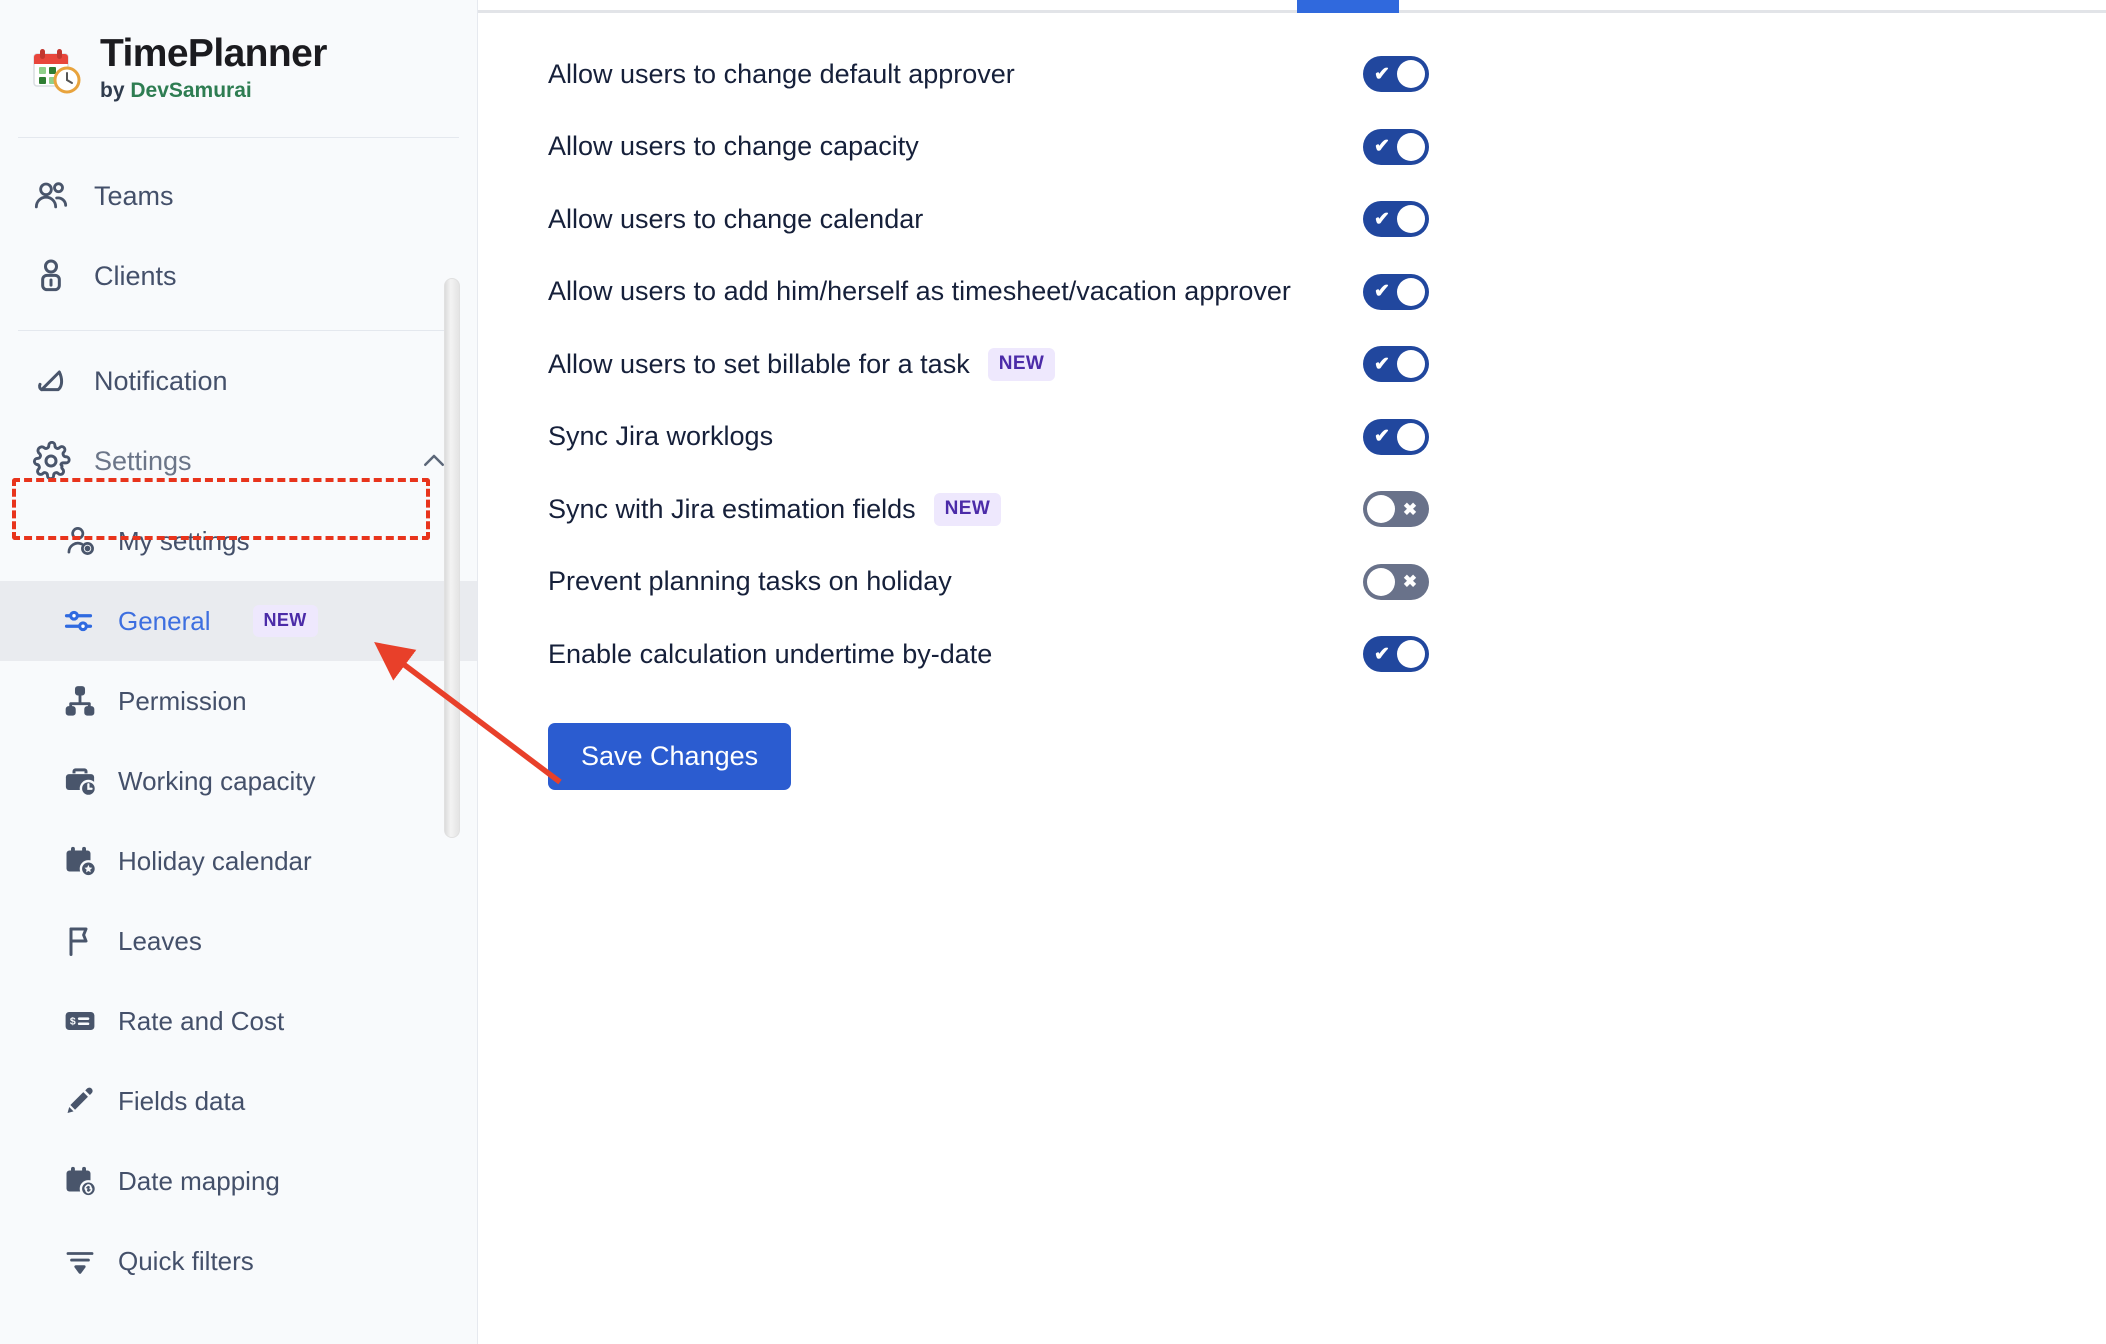 Image resolution: width=2106 pixels, height=1344 pixels. Describe the element at coordinates (115, 91) in the screenshot. I see `by-prefix: by` at that location.